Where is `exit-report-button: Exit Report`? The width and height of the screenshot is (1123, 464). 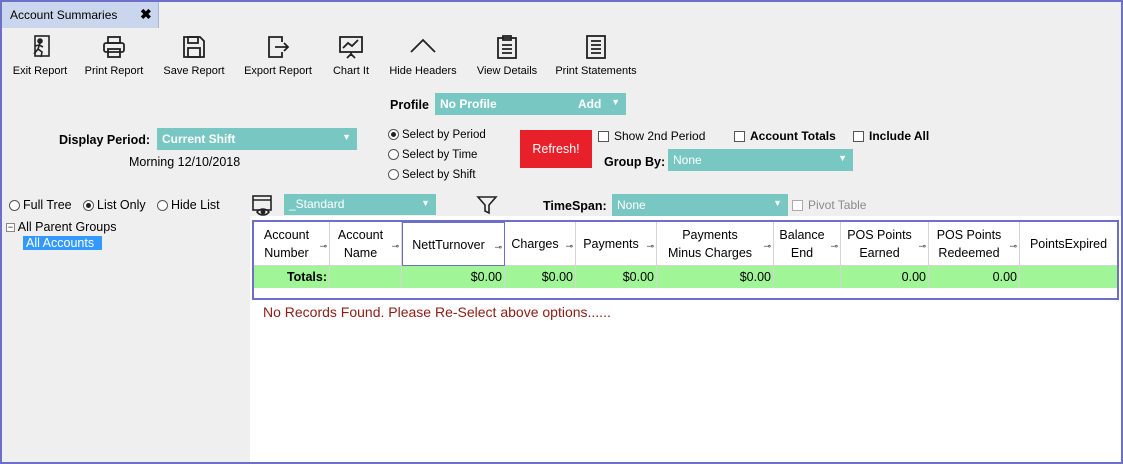
exit-report-button: Exit Report is located at coordinates (40, 55).